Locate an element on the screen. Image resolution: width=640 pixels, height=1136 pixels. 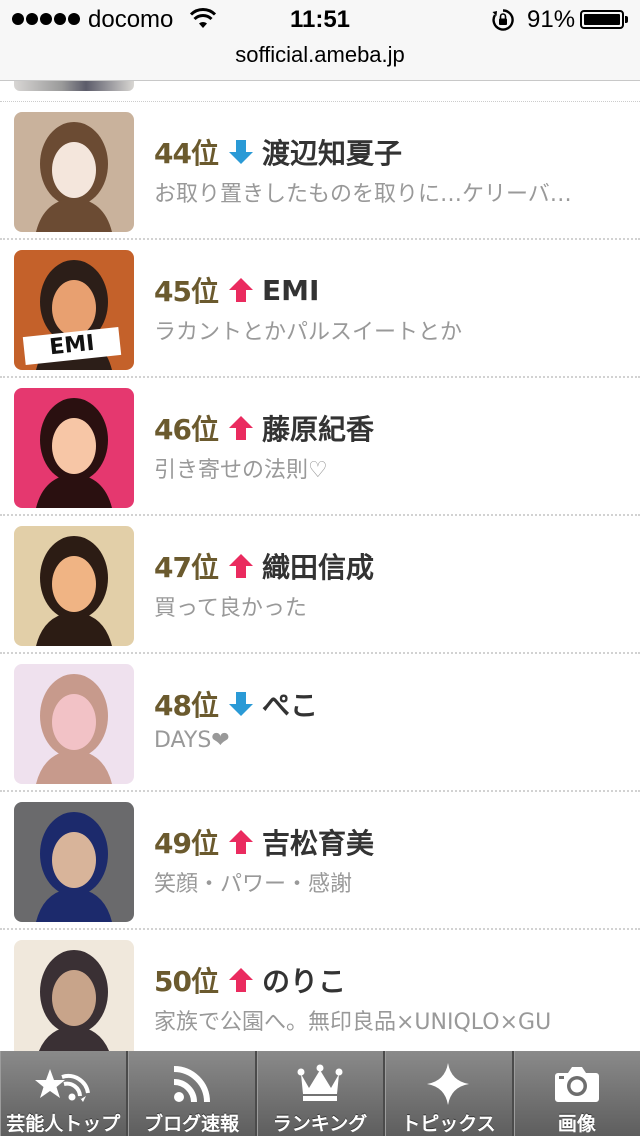
list-item: EMI 45位 EMI ラカントとかパルスイートとか is located at coordinates (320, 309).